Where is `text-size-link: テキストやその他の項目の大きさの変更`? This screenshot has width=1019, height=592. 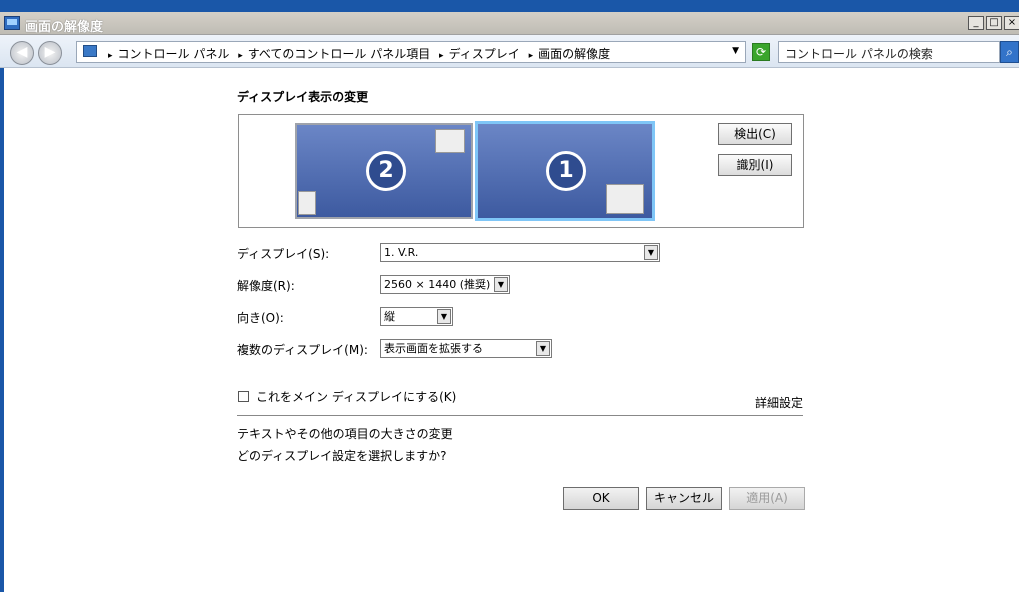 text-size-link: テキストやその他の項目の大きさの変更 is located at coordinates (345, 433).